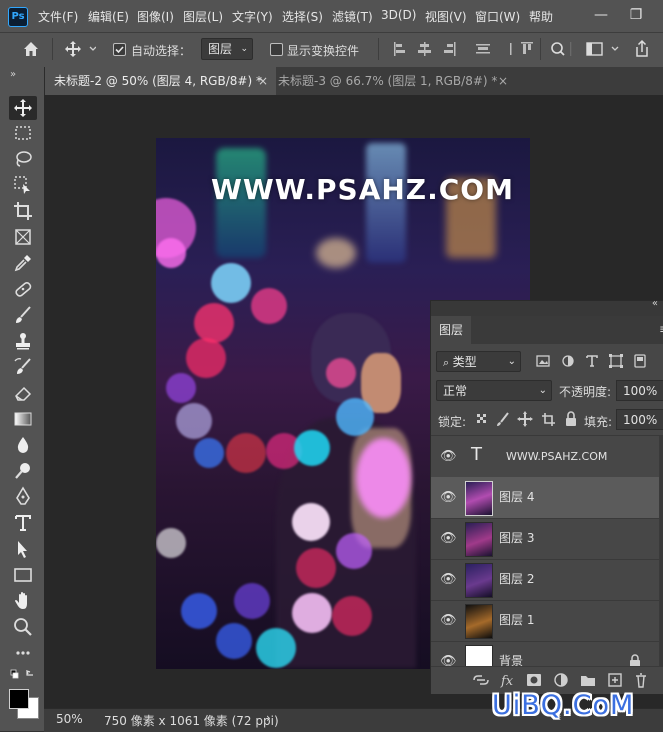  Describe the element at coordinates (161, 51) in the screenshot. I see `auto-select-label: 自动选择：` at that location.